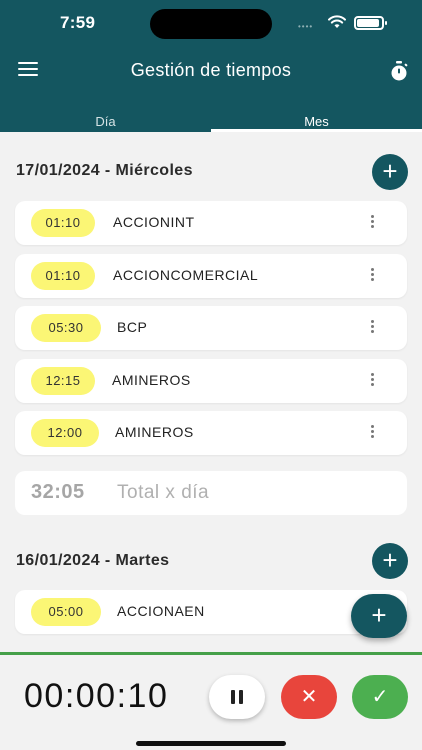 This screenshot has height=750, width=422. What do you see at coordinates (186, 275) in the screenshot?
I see `entry-code: ACCIONCOMERCIAL` at bounding box center [186, 275].